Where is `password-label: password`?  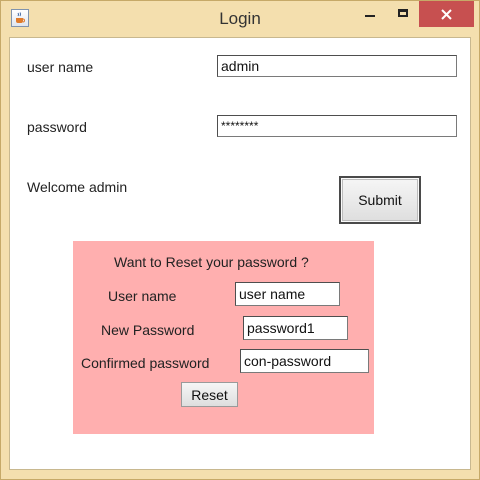
password-label: password is located at coordinates (57, 127).